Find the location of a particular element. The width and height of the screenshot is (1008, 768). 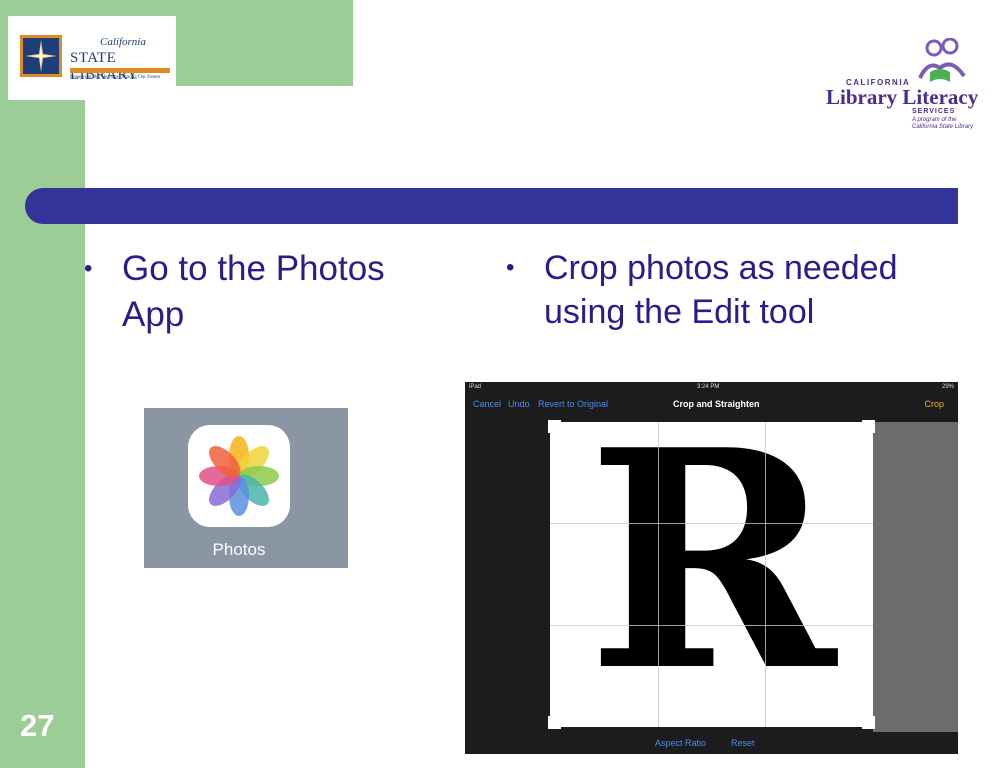

green-side-band is located at coordinates (42, 384).